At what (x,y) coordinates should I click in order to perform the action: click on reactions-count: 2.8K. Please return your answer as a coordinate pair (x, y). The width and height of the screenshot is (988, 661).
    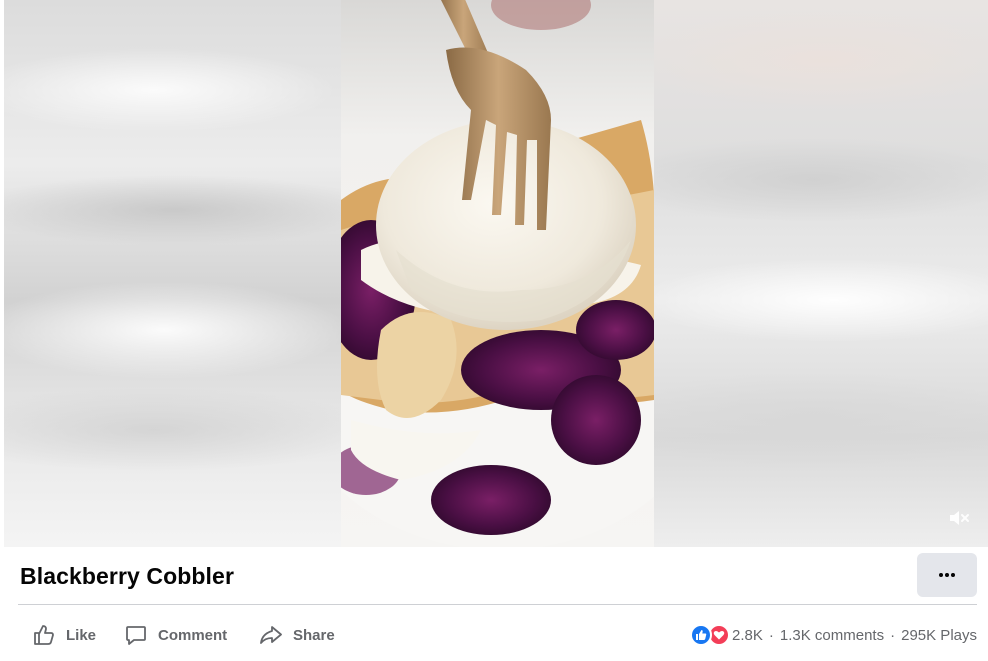
    Looking at the image, I should click on (747, 635).